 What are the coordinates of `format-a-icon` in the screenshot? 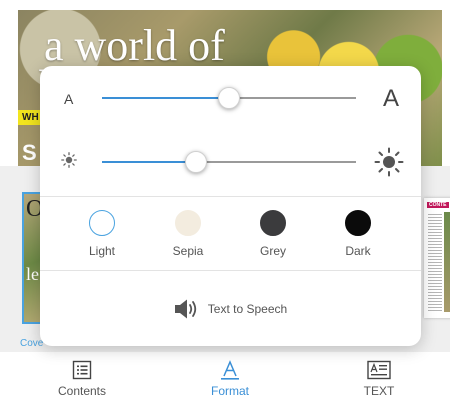 It's located at (230, 370).